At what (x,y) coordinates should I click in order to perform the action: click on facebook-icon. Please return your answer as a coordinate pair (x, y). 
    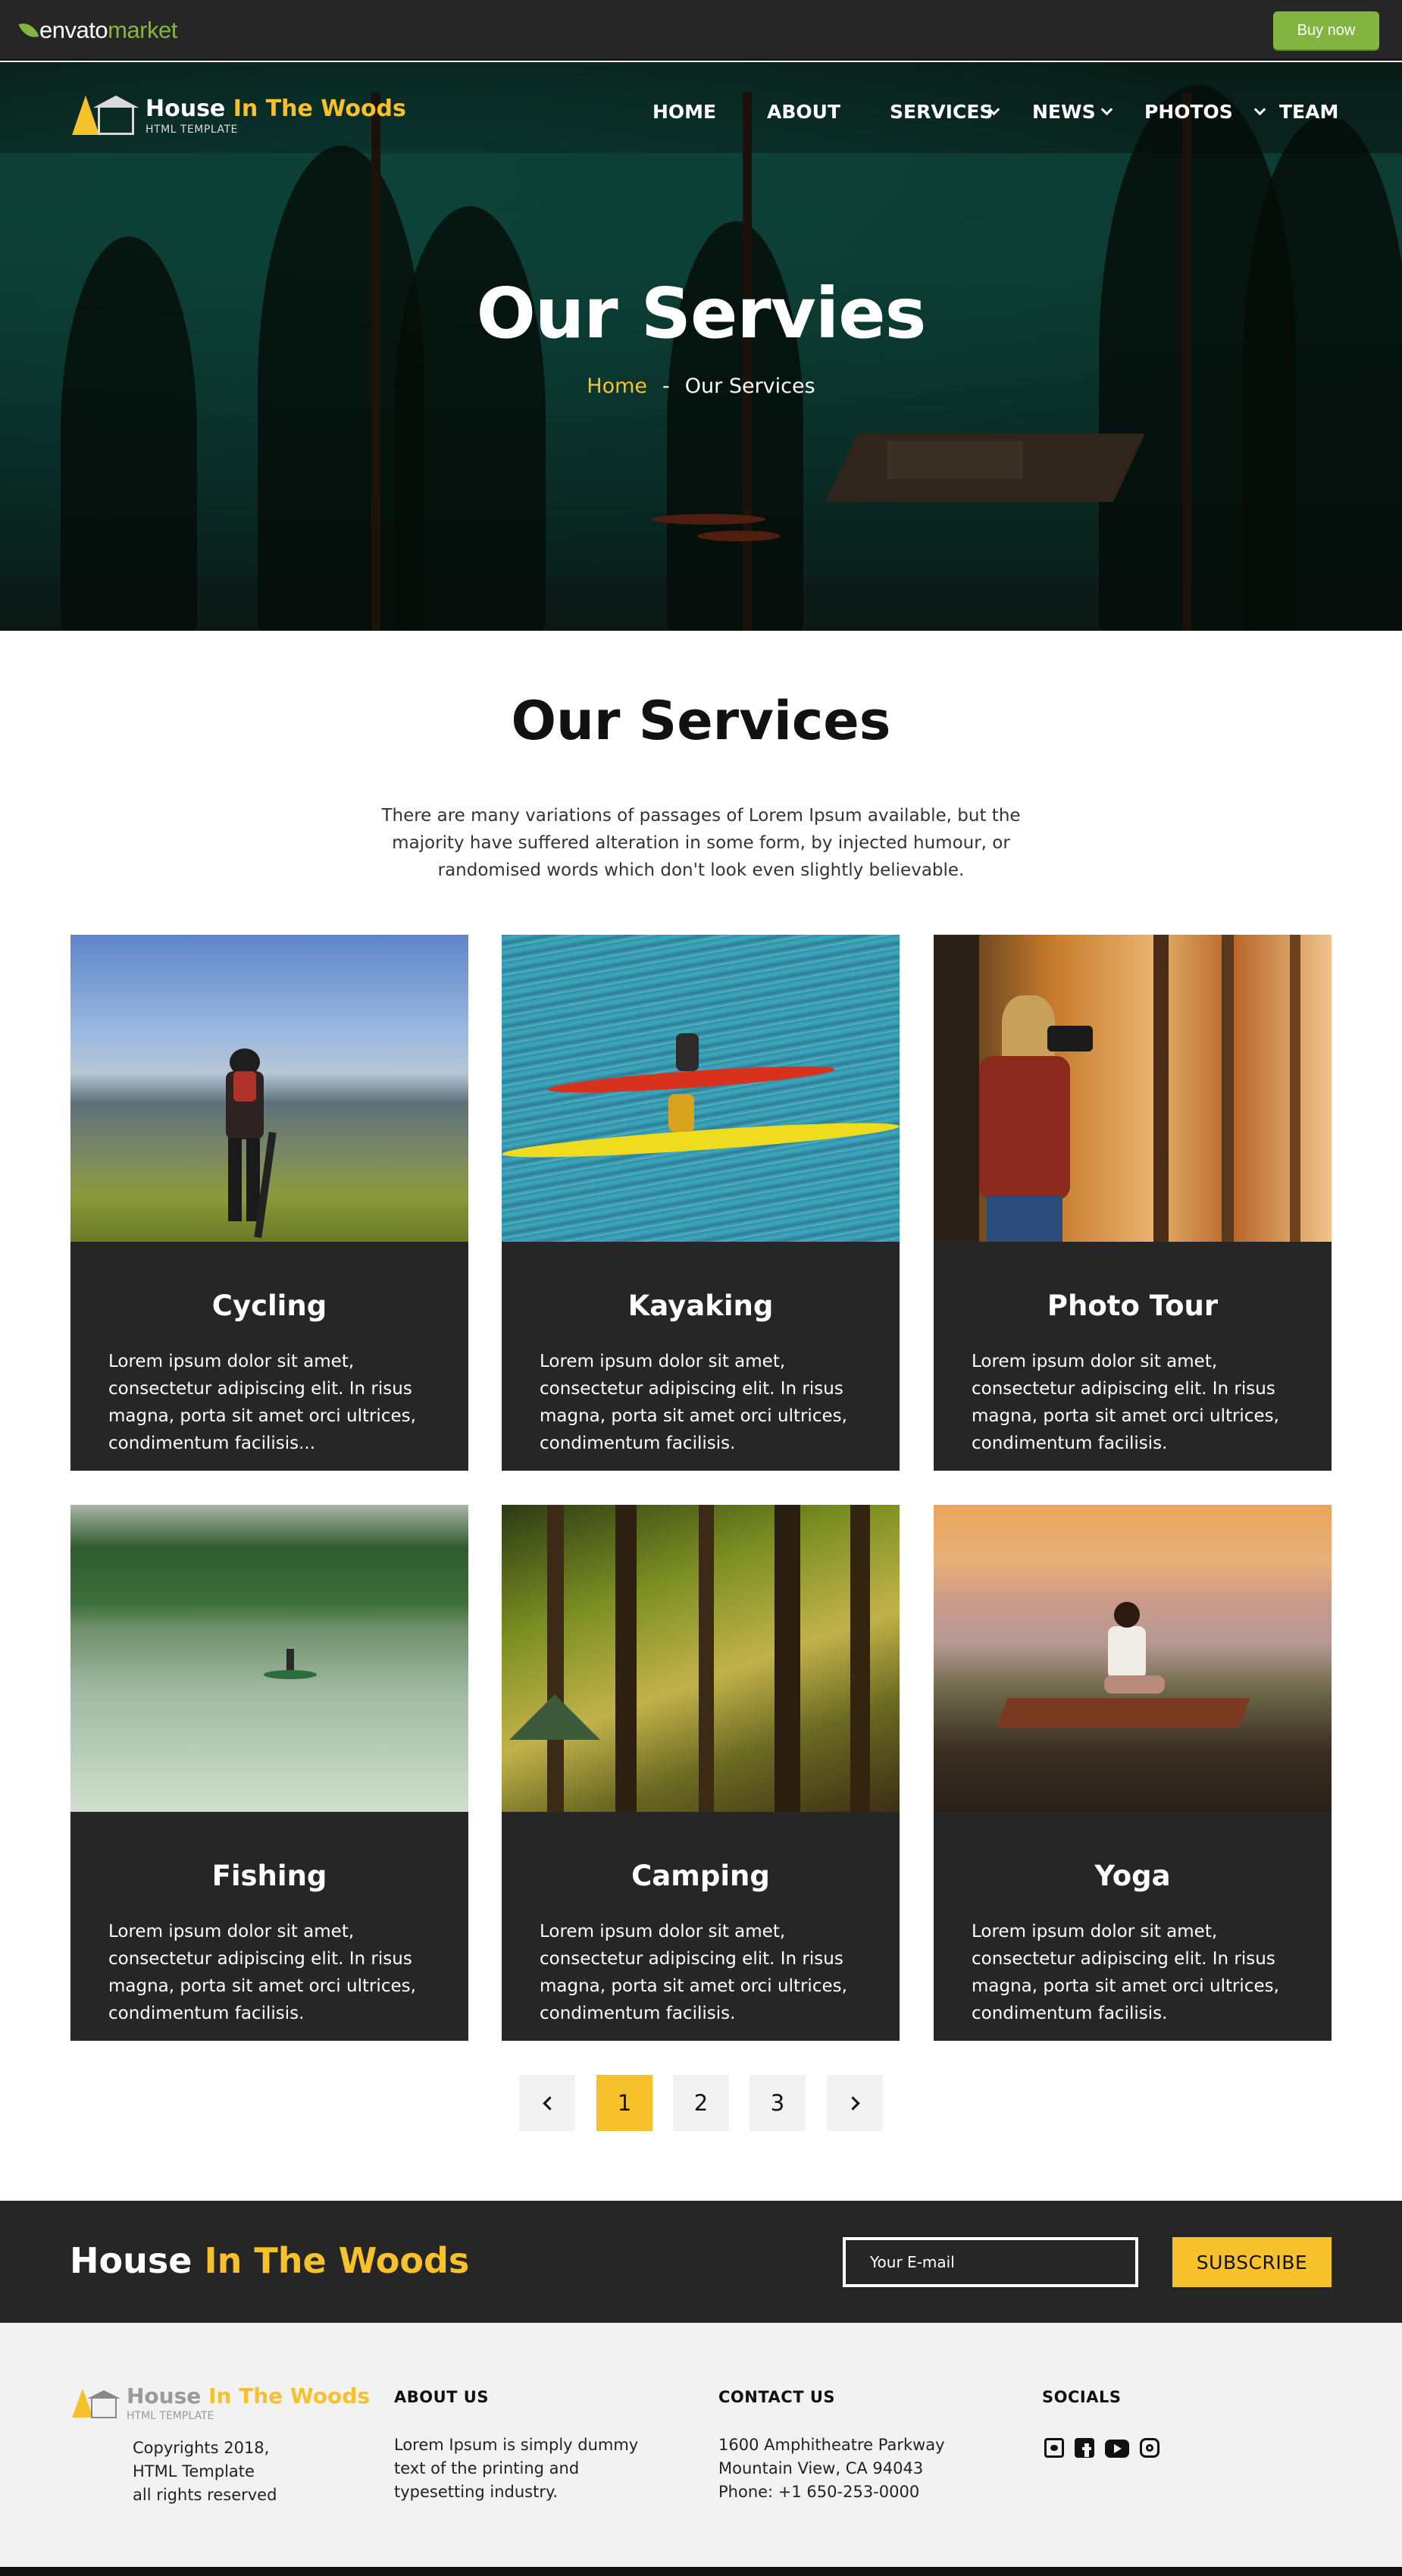
    Looking at the image, I should click on (1085, 2449).